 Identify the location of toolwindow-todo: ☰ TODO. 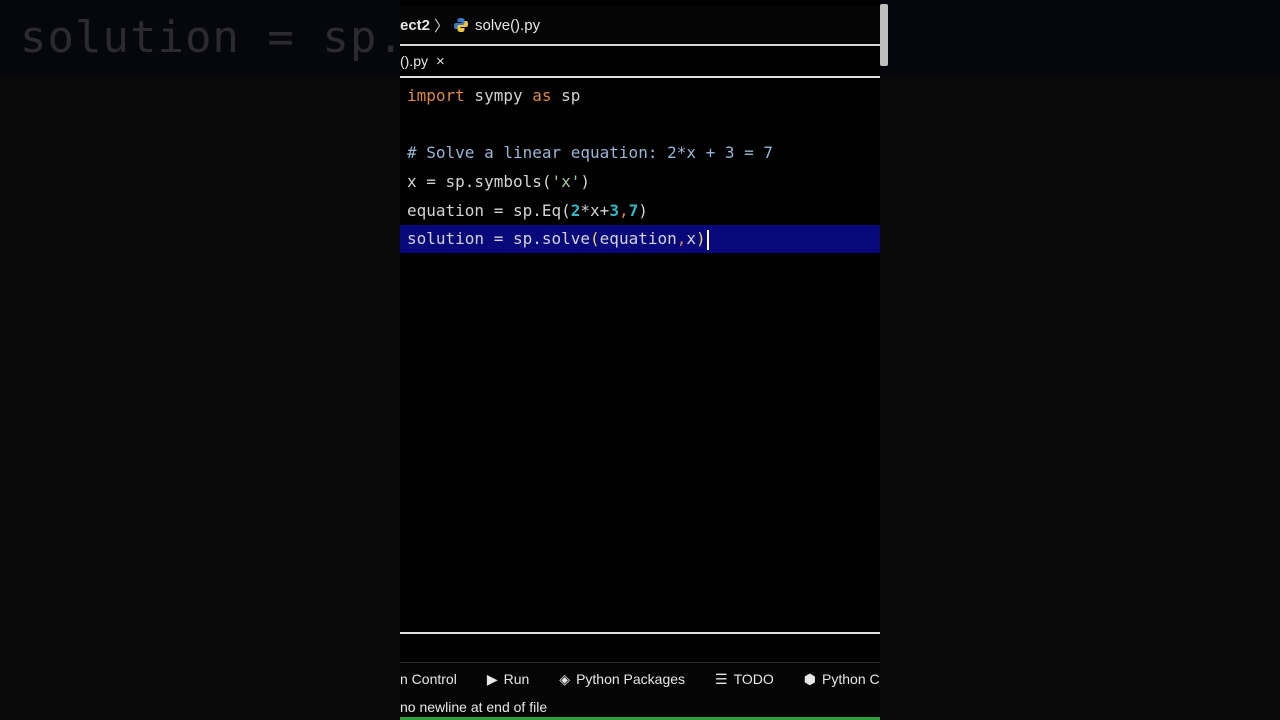
(744, 679).